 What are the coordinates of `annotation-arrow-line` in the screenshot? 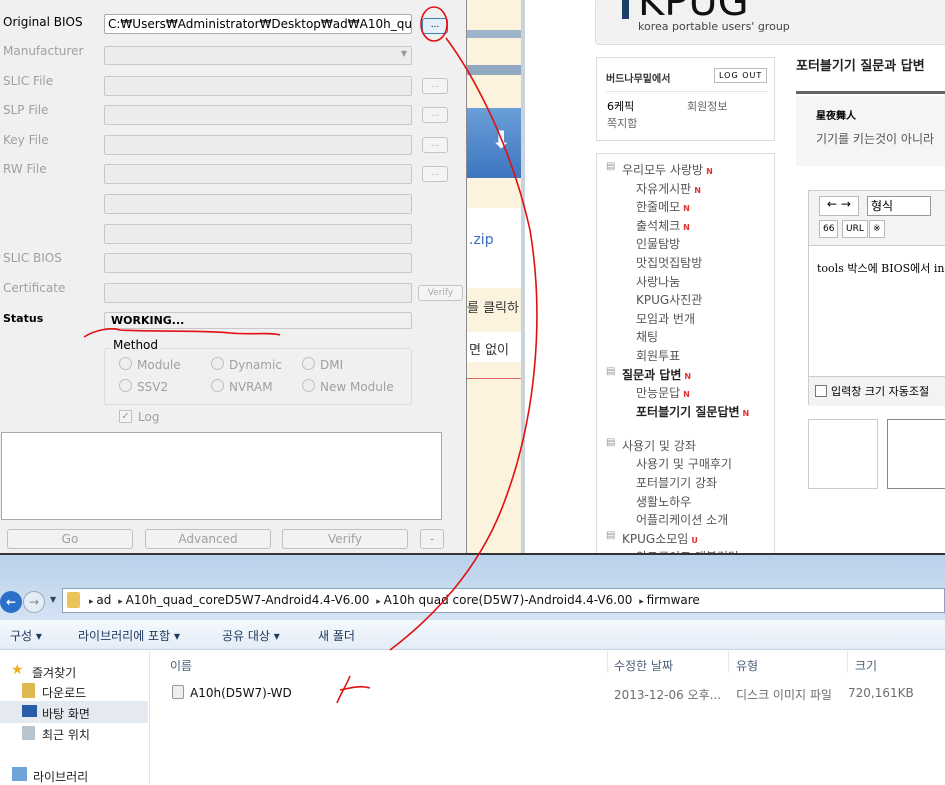 It's located at (463, 344).